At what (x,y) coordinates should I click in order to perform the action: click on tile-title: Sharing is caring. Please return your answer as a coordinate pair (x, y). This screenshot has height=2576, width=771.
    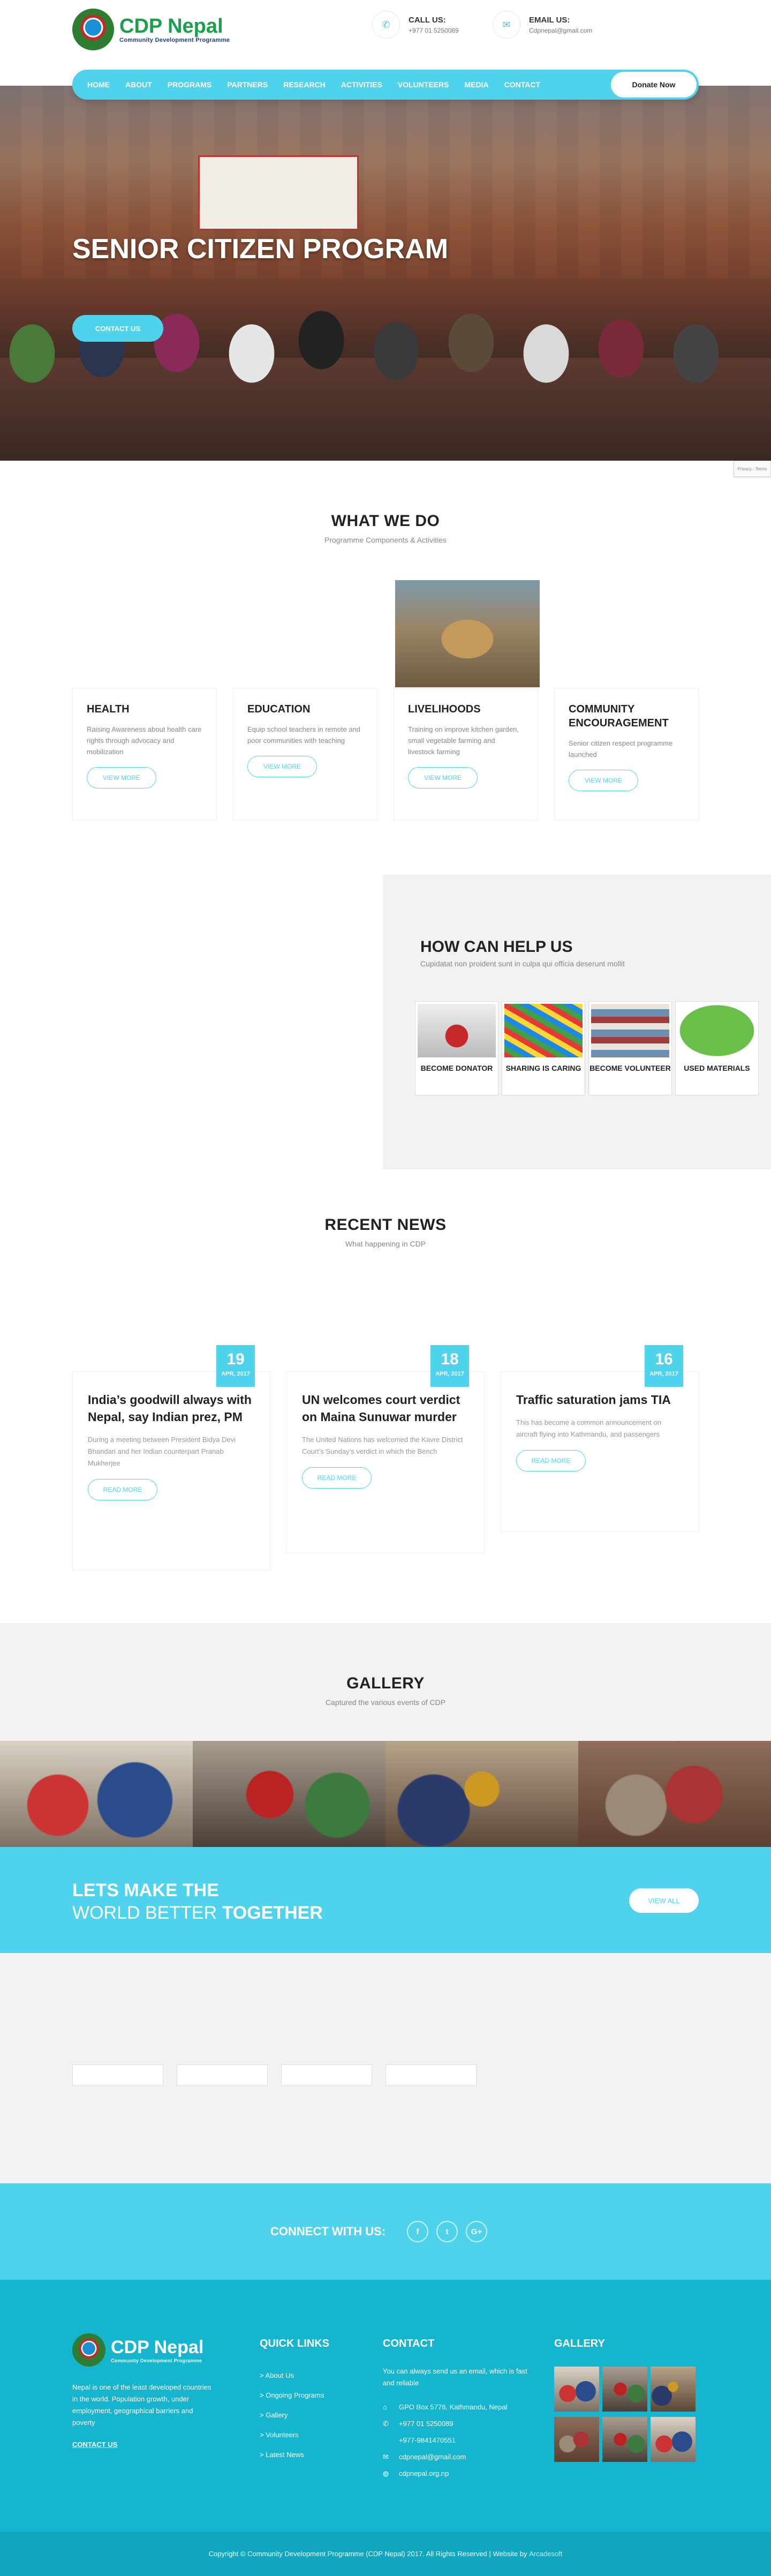
    Looking at the image, I should click on (543, 1068).